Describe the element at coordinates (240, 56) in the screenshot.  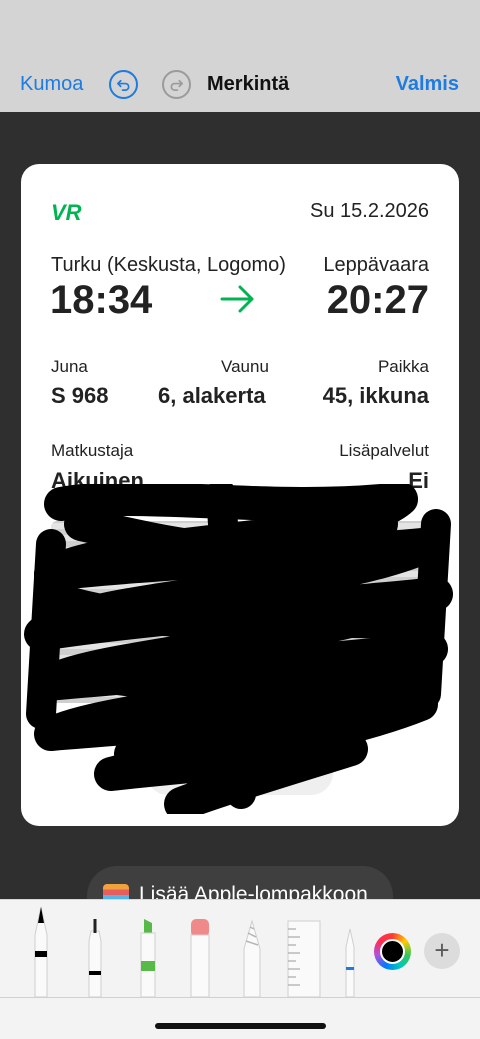
I see `markup-toolbar: Kumoa Merkintä Valmis` at that location.